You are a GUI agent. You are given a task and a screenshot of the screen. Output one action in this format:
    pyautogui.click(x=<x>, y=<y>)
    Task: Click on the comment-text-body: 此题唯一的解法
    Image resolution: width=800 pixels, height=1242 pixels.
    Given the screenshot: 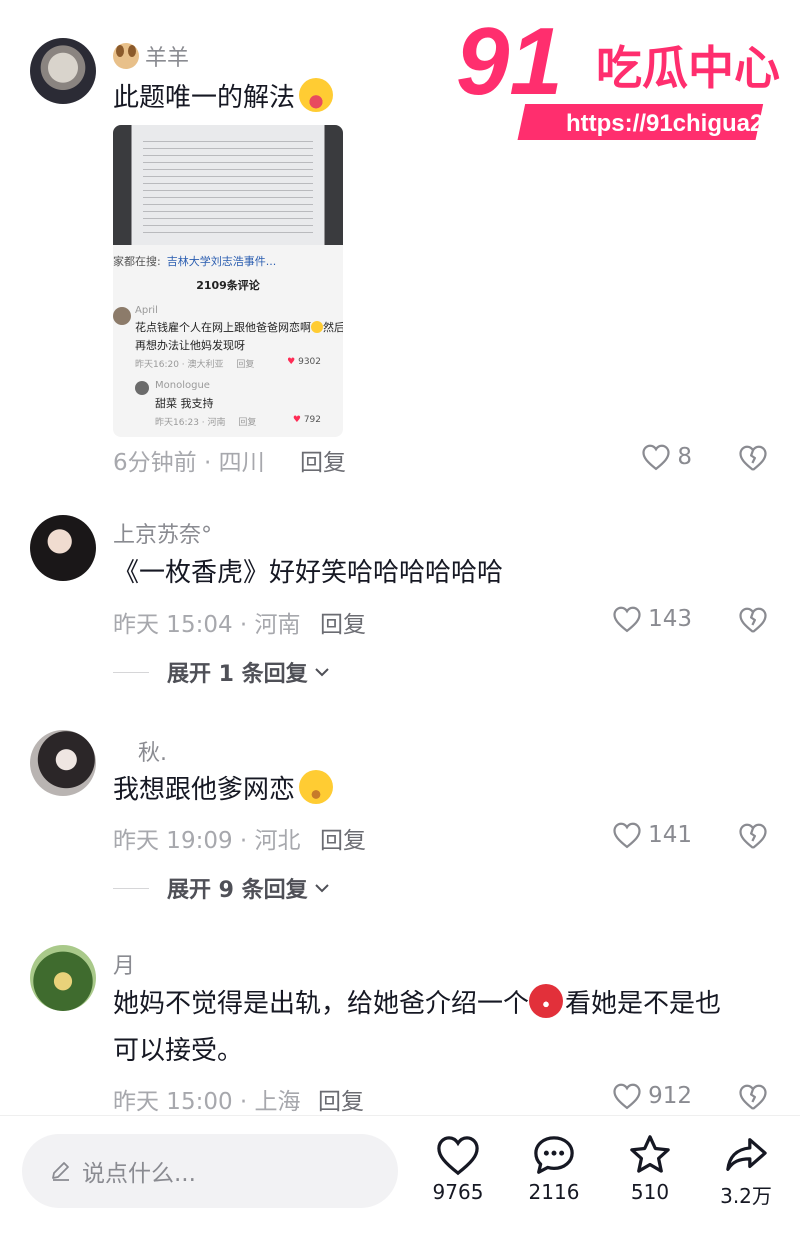 What is the action you would take?
    pyautogui.click(x=204, y=98)
    